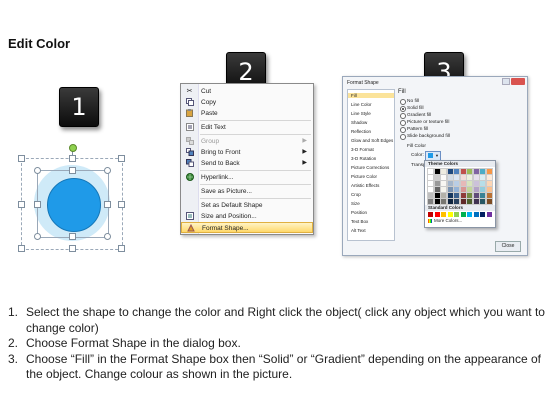 Image resolution: width=560 pixels, height=420 pixels. What do you see at coordinates (73, 148) in the screenshot?
I see `rotation-handle` at bounding box center [73, 148].